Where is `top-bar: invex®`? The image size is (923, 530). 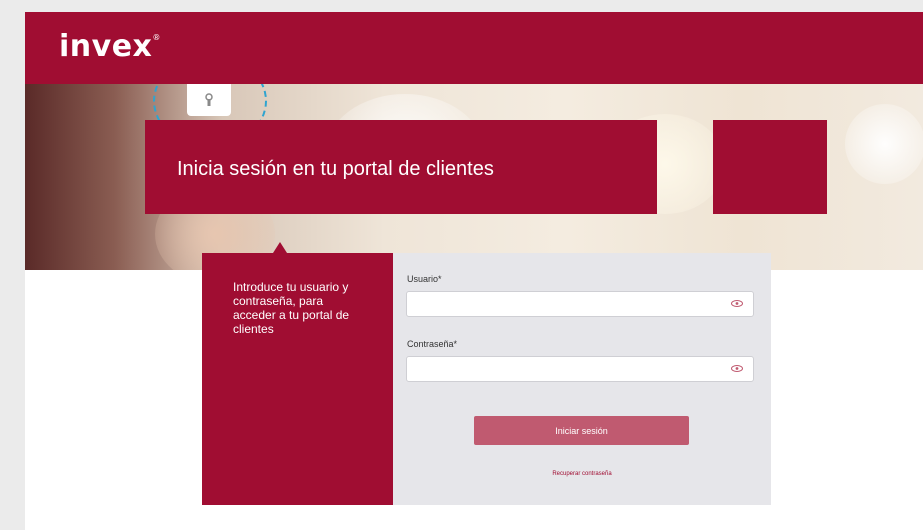
top-bar: invex® is located at coordinates (474, 48).